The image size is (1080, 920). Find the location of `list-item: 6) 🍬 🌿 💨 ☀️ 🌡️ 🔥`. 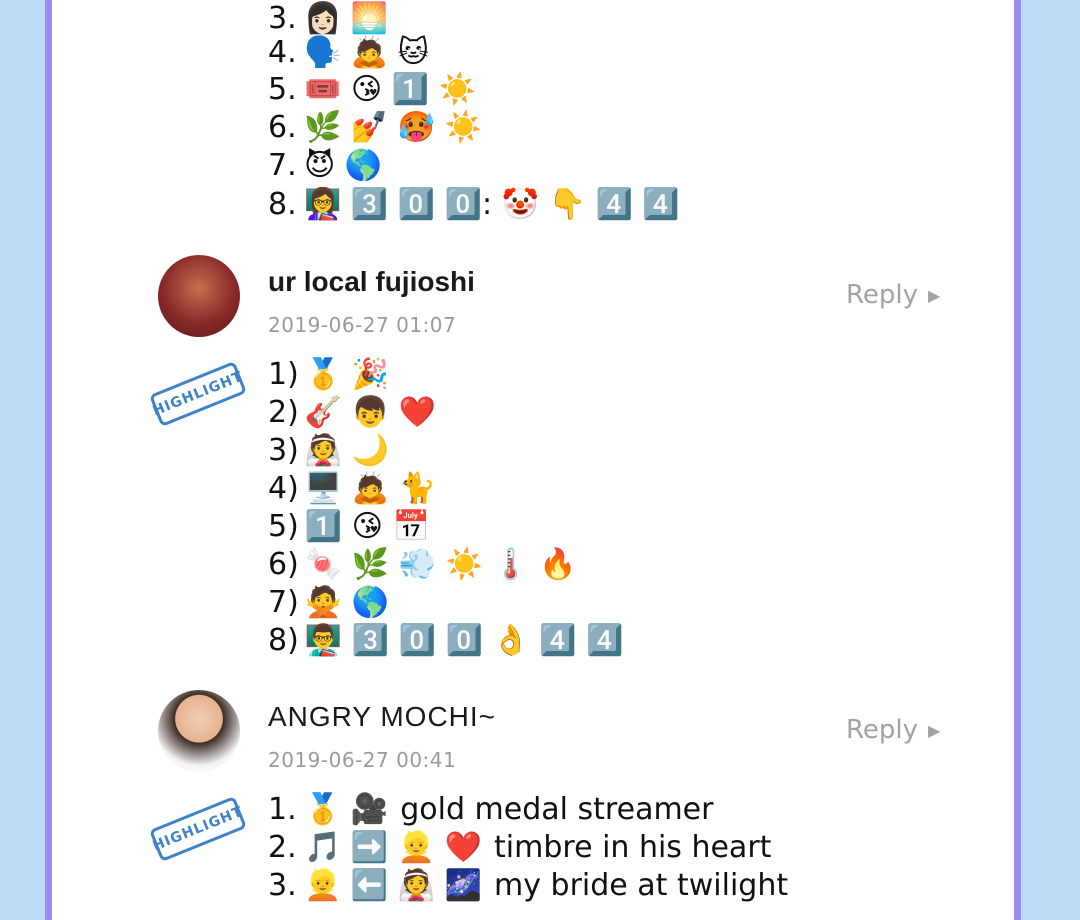

list-item: 6) 🍬 🌿 💨 ☀️ 🌡️ 🔥 is located at coordinates (422, 564).